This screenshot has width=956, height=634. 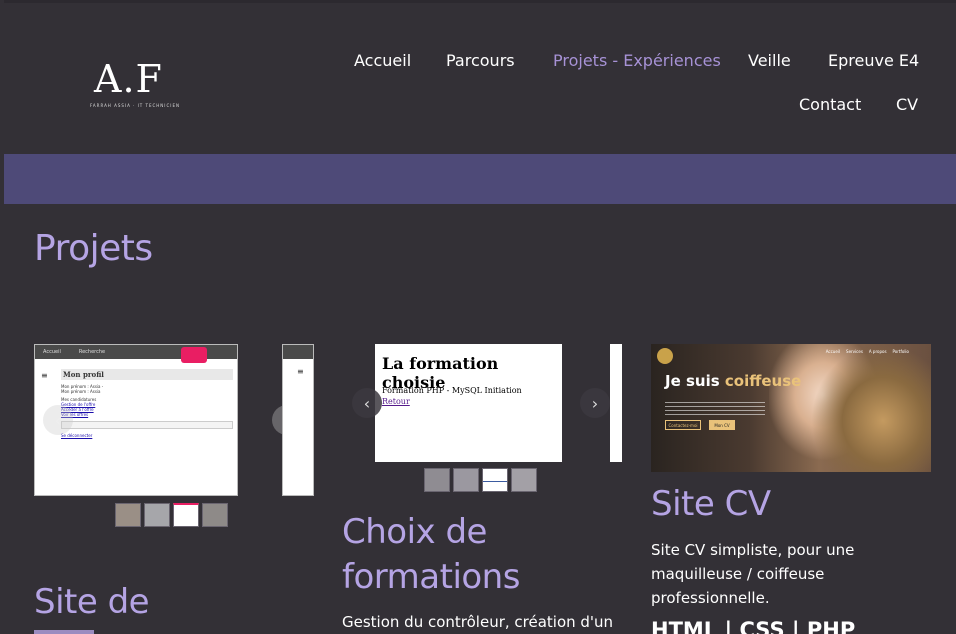 I want to click on header-band, so click(x=480, y=179).